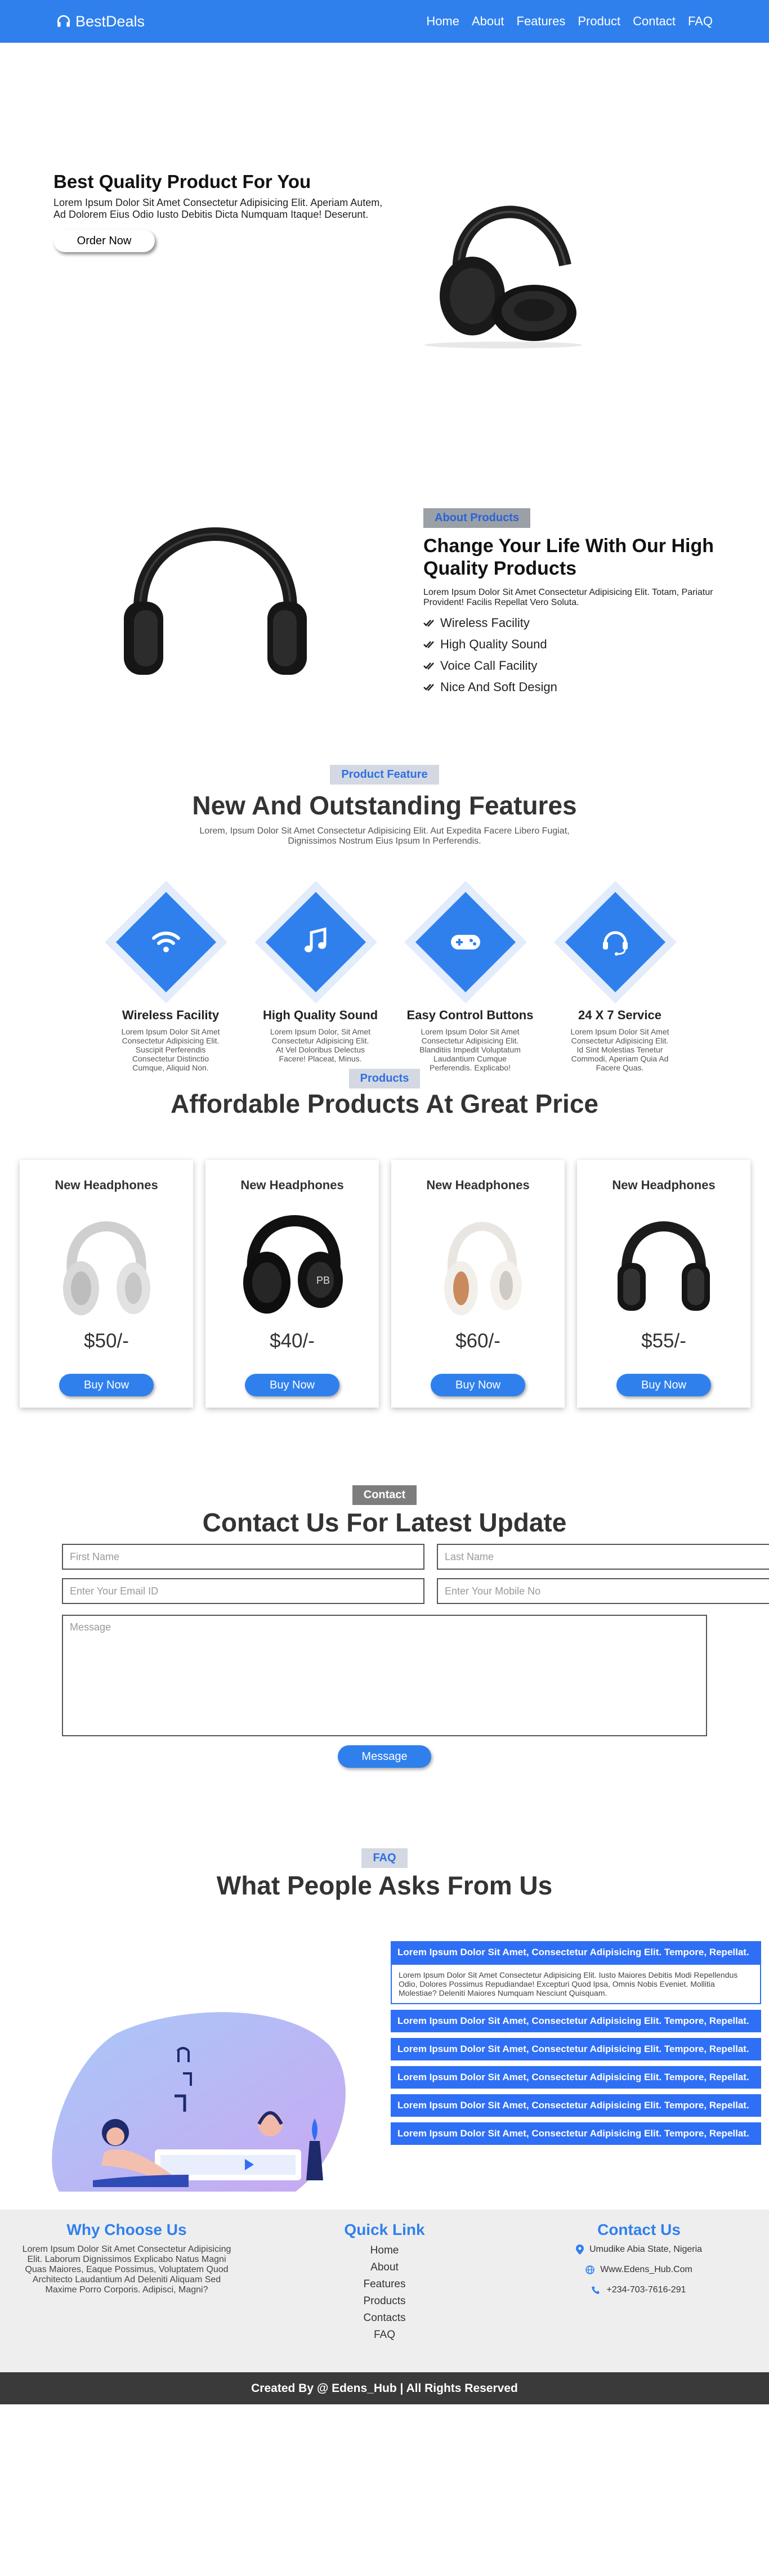  I want to click on features-title: New And Outstanding Features, so click(384, 805).